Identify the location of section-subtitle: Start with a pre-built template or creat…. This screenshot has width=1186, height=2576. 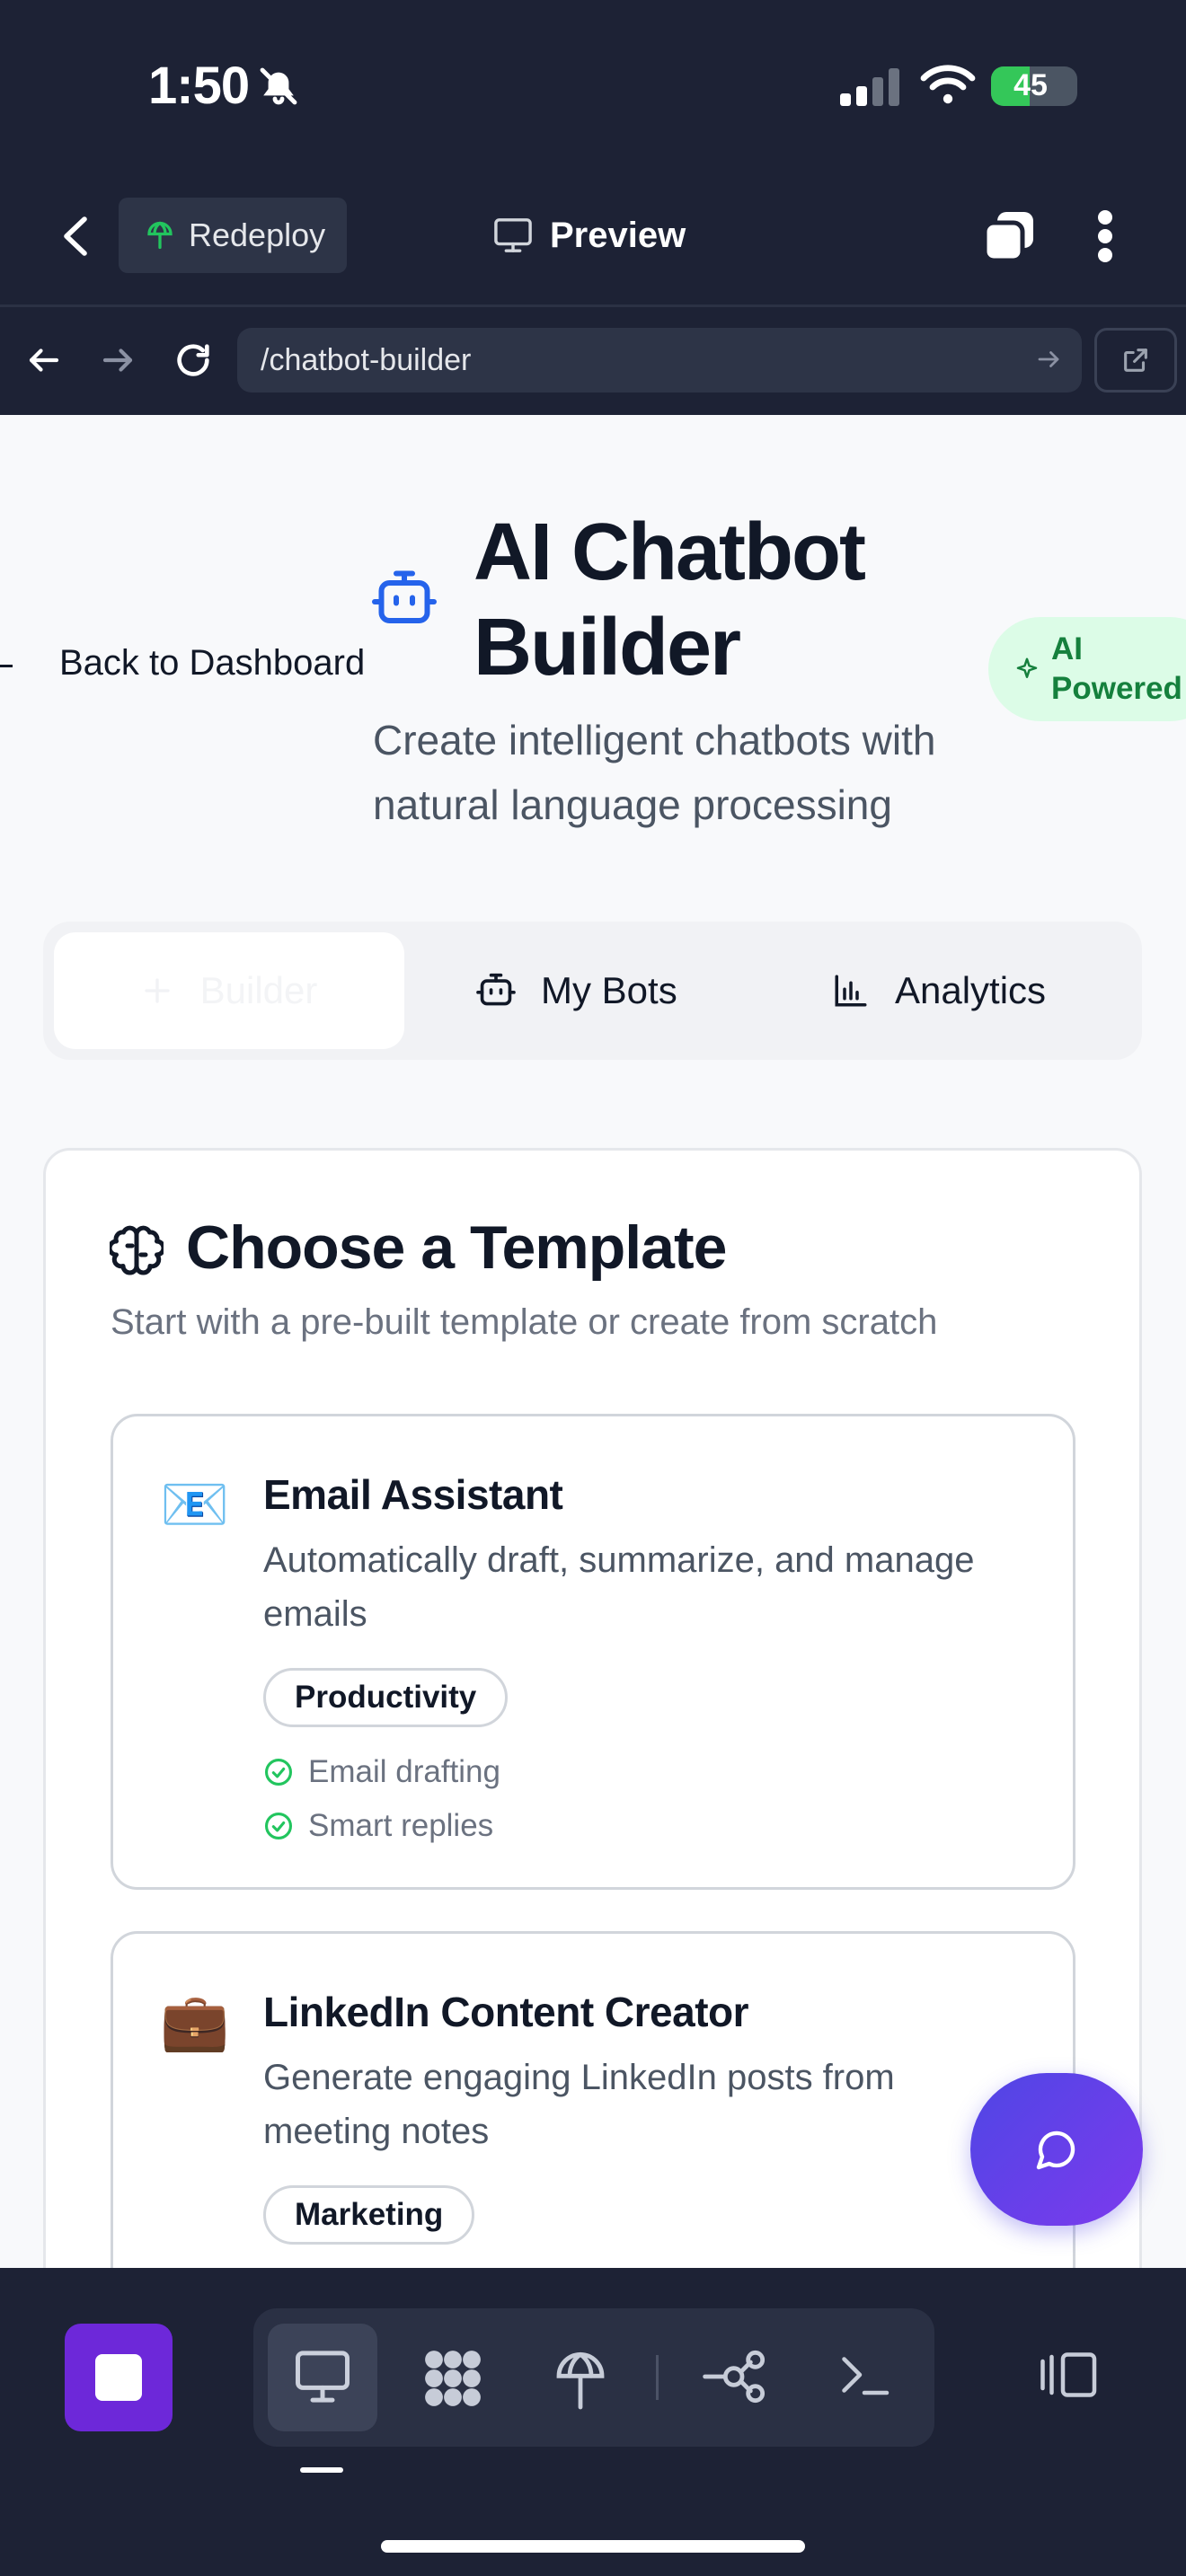
(524, 1322).